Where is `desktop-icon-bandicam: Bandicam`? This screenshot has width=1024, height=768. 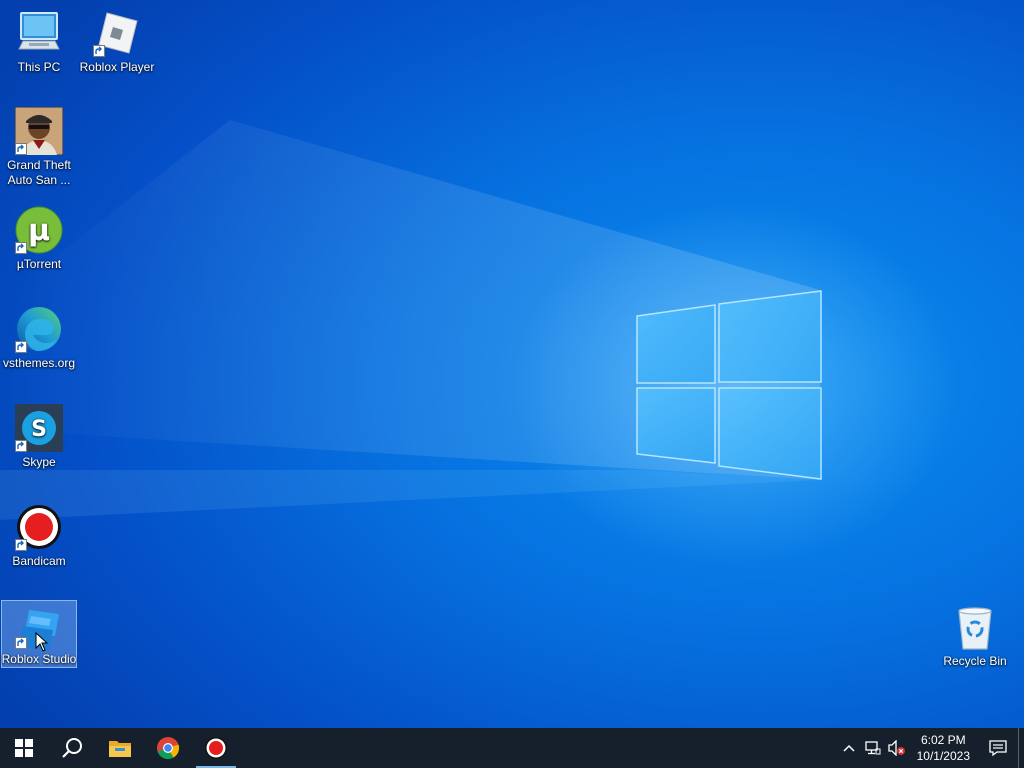
desktop-icon-bandicam: Bandicam is located at coordinates (39, 533).